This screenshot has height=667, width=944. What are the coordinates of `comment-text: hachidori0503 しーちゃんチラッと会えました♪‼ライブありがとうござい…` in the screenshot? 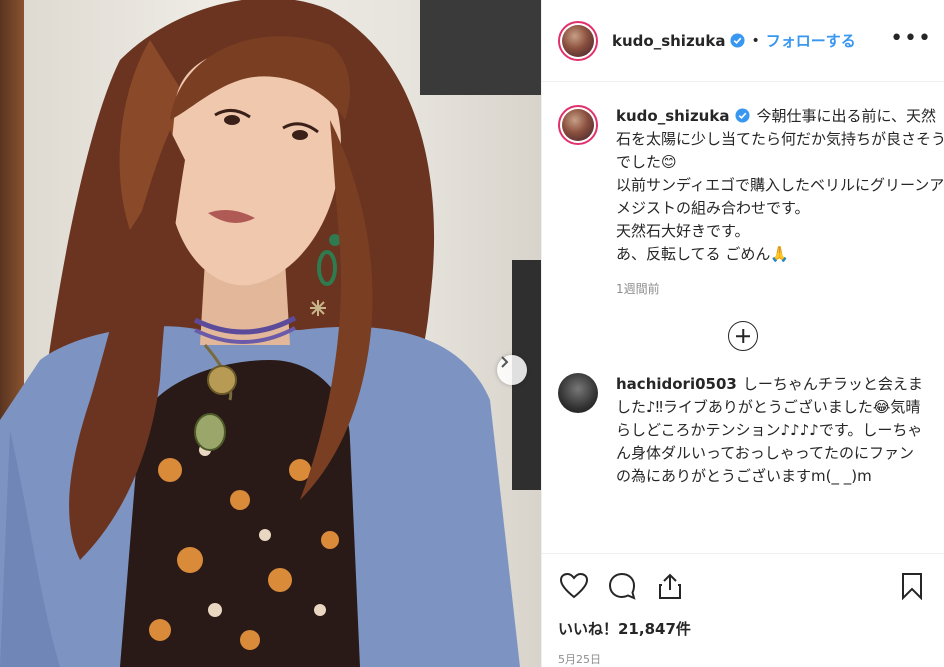 It's located at (772, 430).